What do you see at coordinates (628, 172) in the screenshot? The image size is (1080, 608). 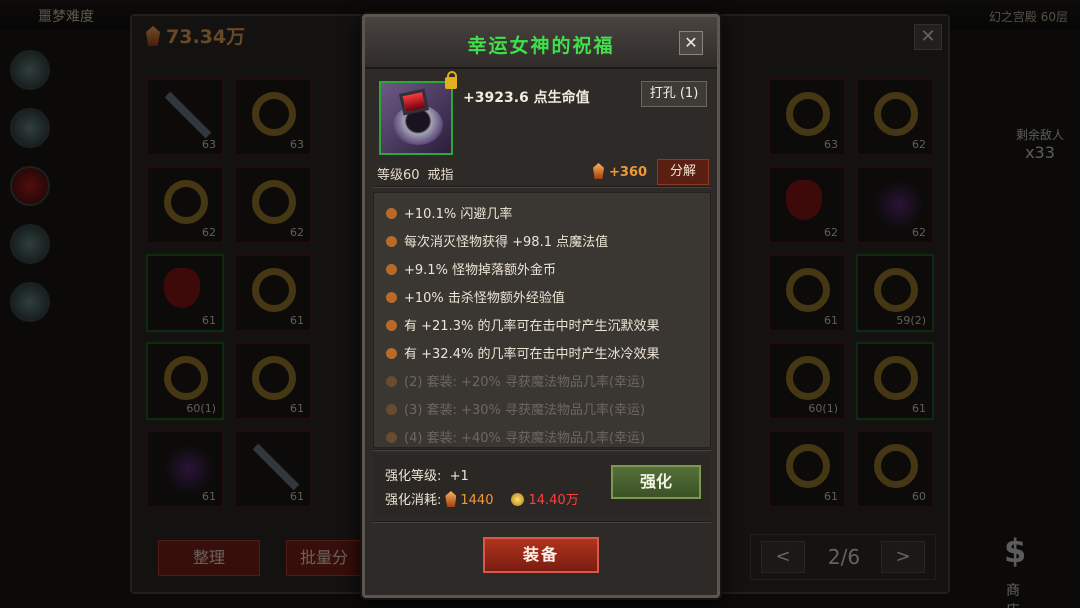 I see `decompose-amount: +360` at bounding box center [628, 172].